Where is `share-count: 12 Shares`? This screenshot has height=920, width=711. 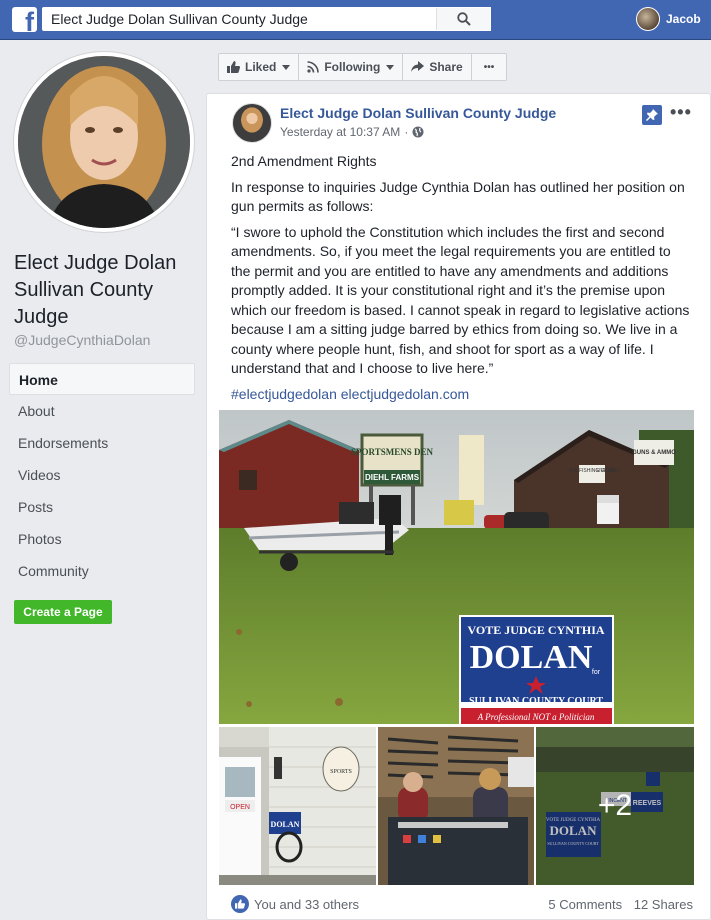 share-count: 12 Shares is located at coordinates (663, 904).